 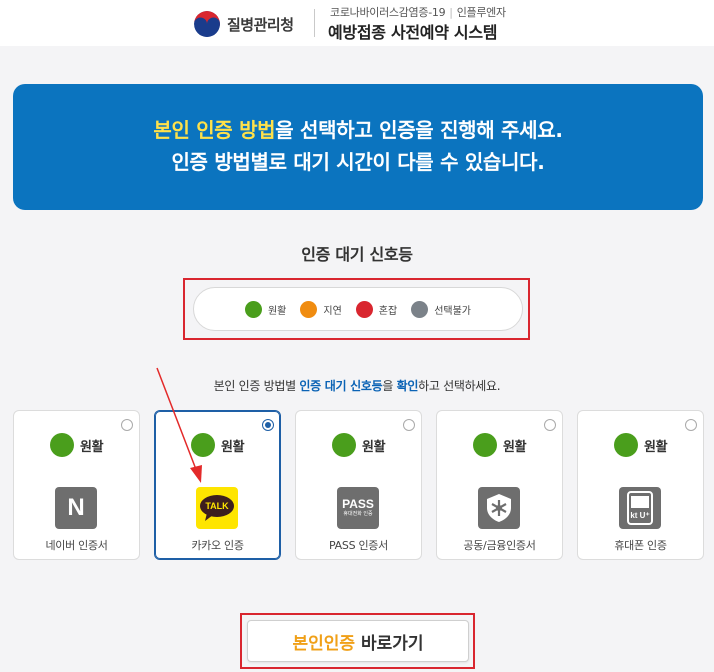 I want to click on pass-icon: PASS 휴대전화 인증, so click(x=358, y=508).